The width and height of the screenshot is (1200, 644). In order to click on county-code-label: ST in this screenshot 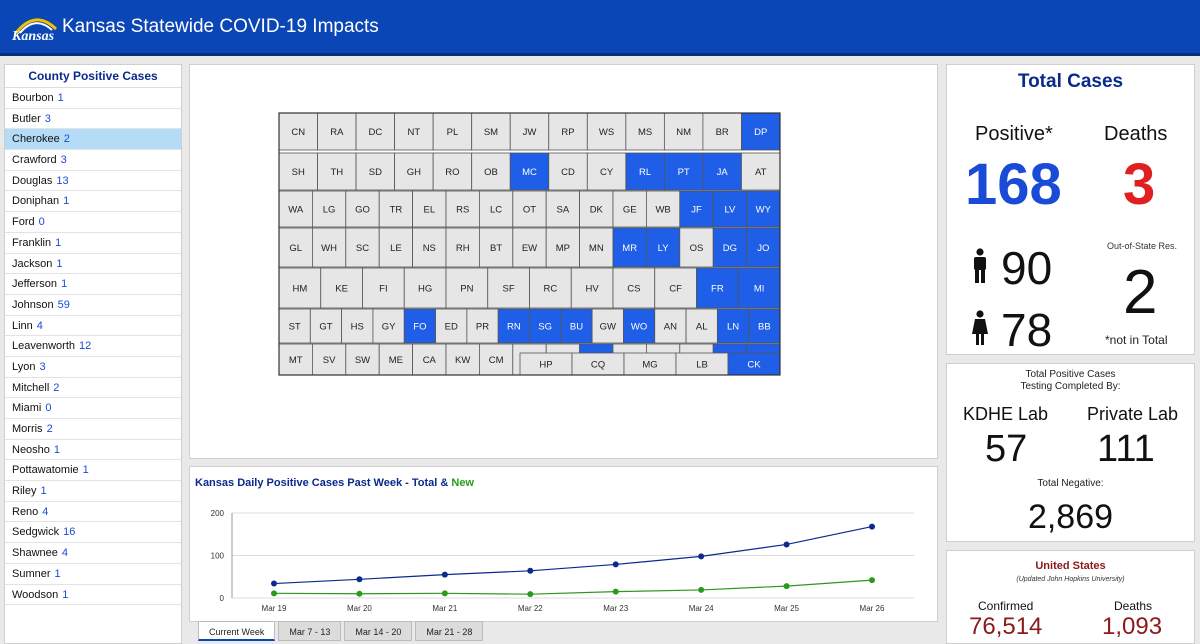, I will do `click(295, 327)`.